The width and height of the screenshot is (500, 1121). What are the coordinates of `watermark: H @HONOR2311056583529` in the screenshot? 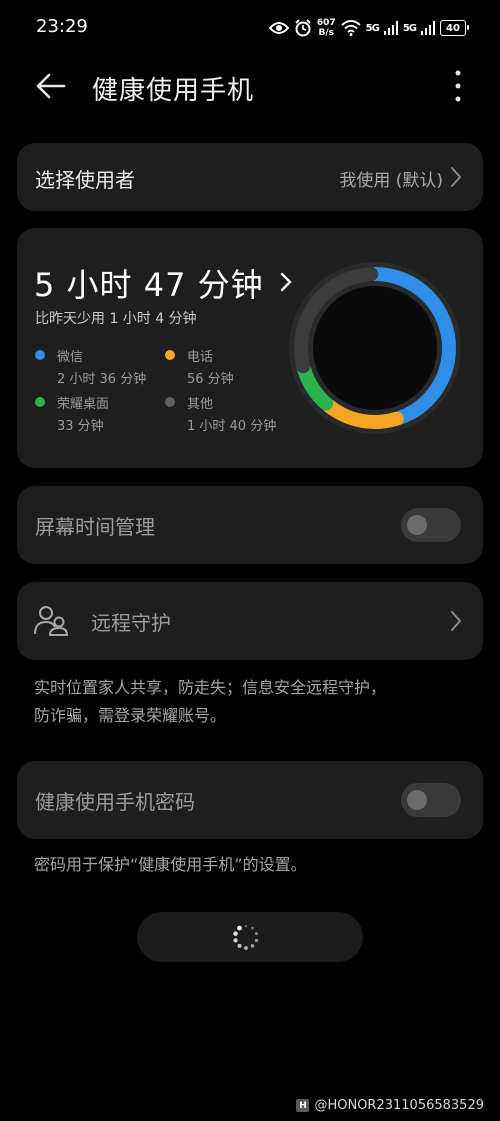 It's located at (390, 1105).